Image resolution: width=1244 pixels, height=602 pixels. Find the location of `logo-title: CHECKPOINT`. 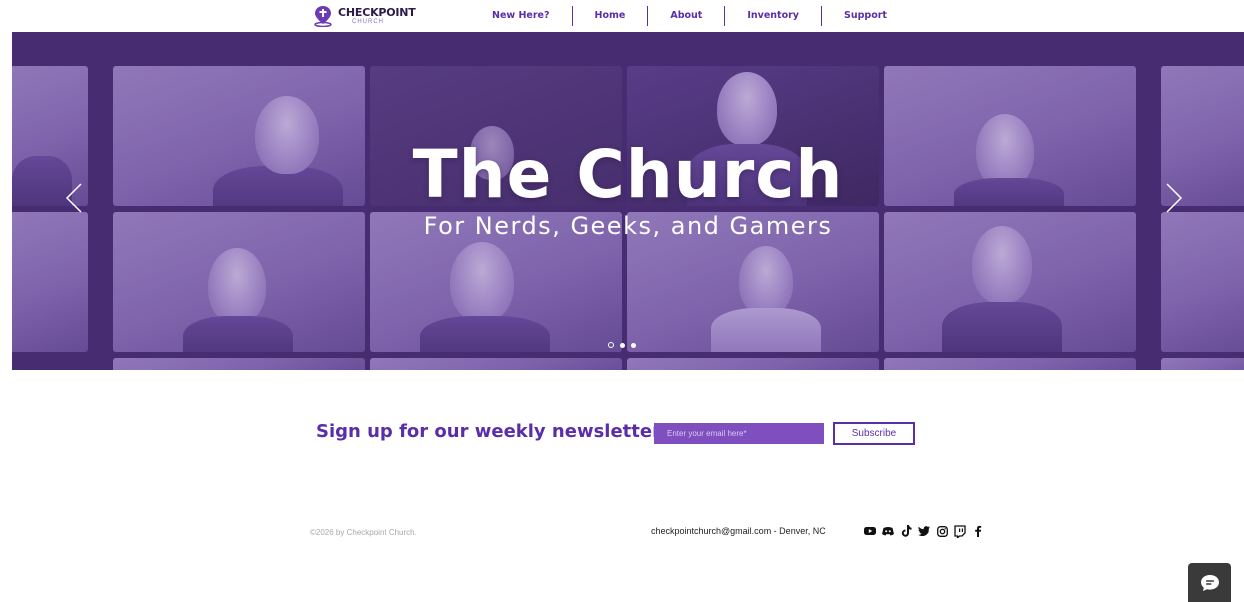

logo-title: CHECKPOINT is located at coordinates (377, 12).